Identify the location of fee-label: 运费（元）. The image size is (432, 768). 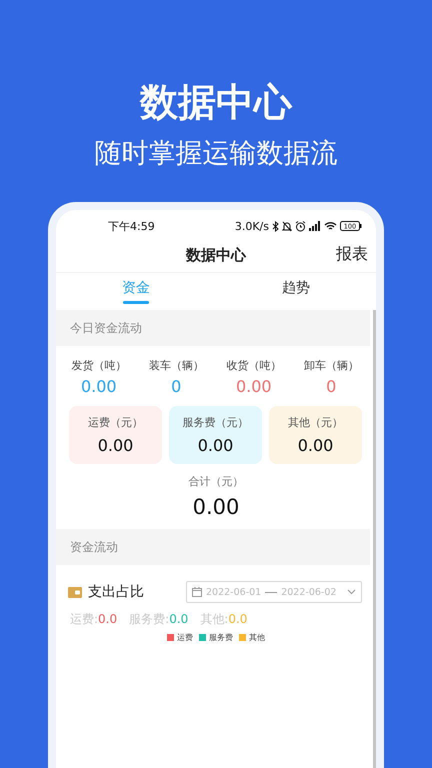
(115, 422).